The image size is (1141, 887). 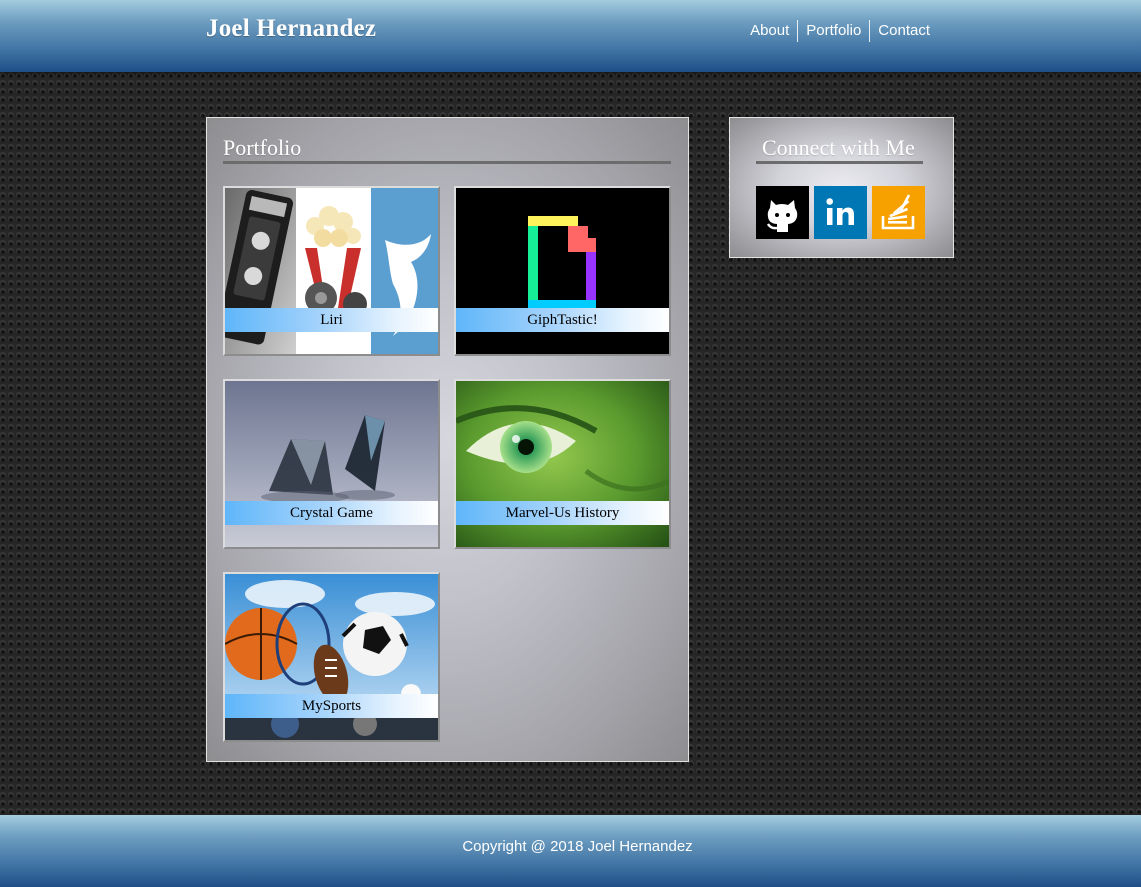 What do you see at coordinates (577, 846) in the screenshot?
I see `copyright-text: Copyright @ 2018 Joel Hernandez` at bounding box center [577, 846].